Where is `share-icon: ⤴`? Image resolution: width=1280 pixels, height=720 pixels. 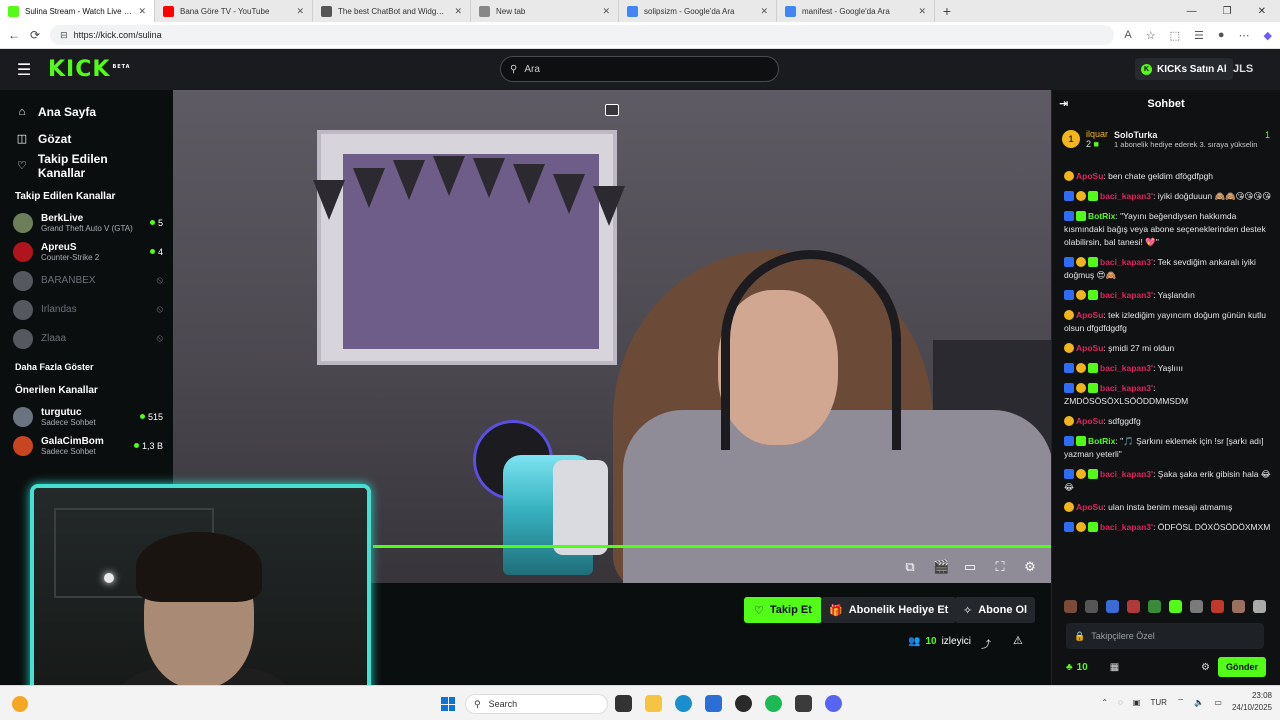
share-icon: ⤴ is located at coordinates (986, 643).